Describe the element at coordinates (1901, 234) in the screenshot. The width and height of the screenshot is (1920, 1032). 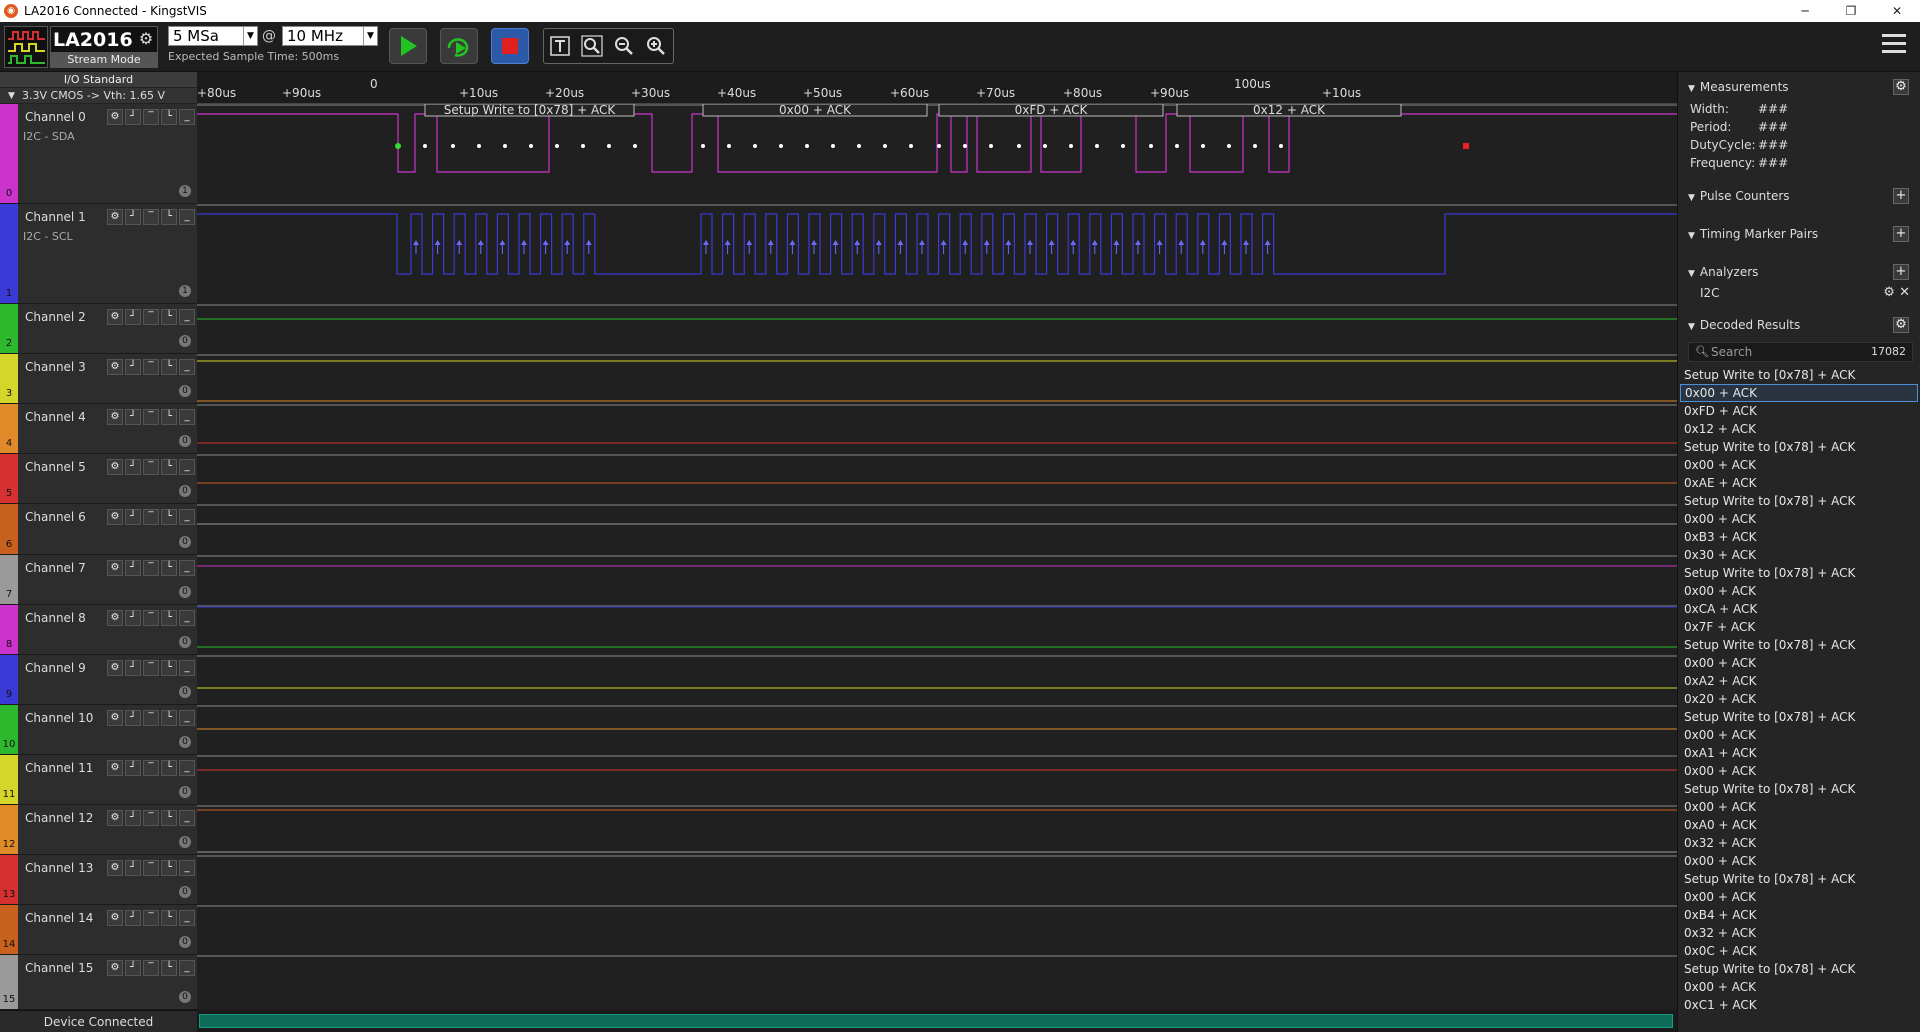
I see `add-timing-marker-plus-icon: +` at that location.